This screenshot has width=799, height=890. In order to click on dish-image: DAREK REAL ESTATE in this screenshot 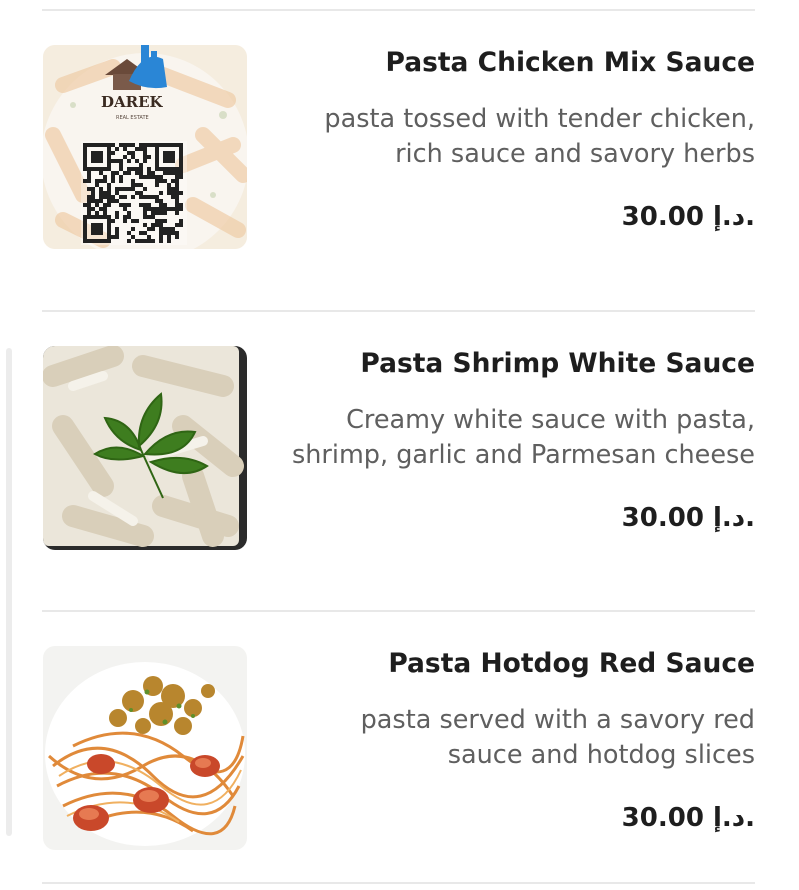, I will do `click(145, 147)`.